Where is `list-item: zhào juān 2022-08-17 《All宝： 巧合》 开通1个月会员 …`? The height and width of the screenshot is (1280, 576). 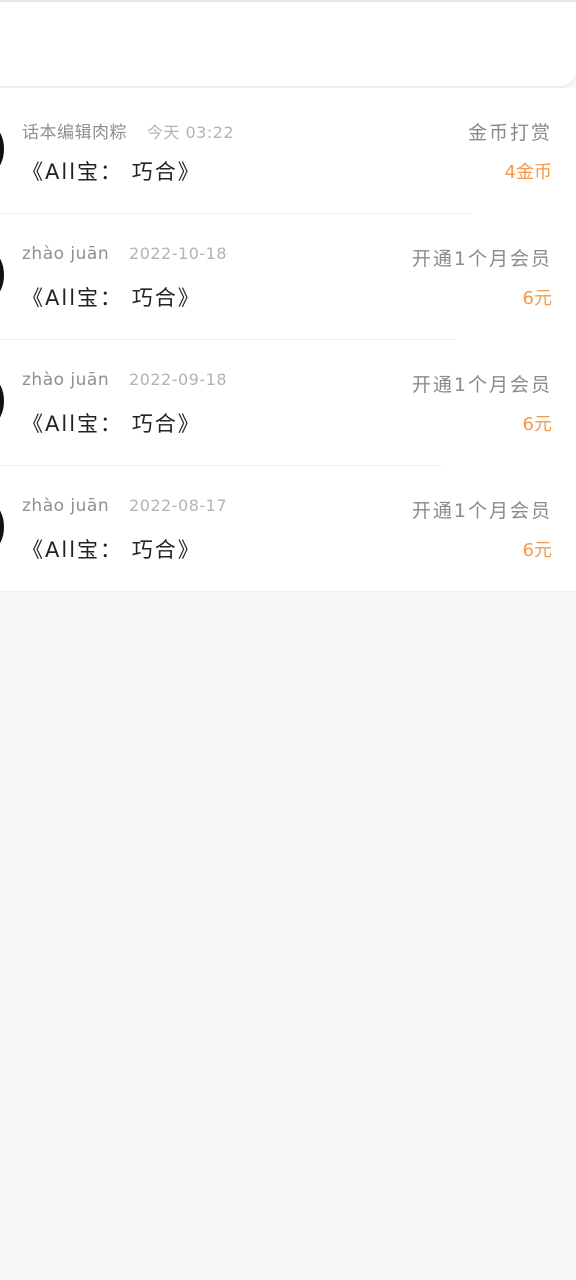
list-item: zhào juān 2022-08-17 《All宝： 巧合》 开通1个月会员 … is located at coordinates (288, 529).